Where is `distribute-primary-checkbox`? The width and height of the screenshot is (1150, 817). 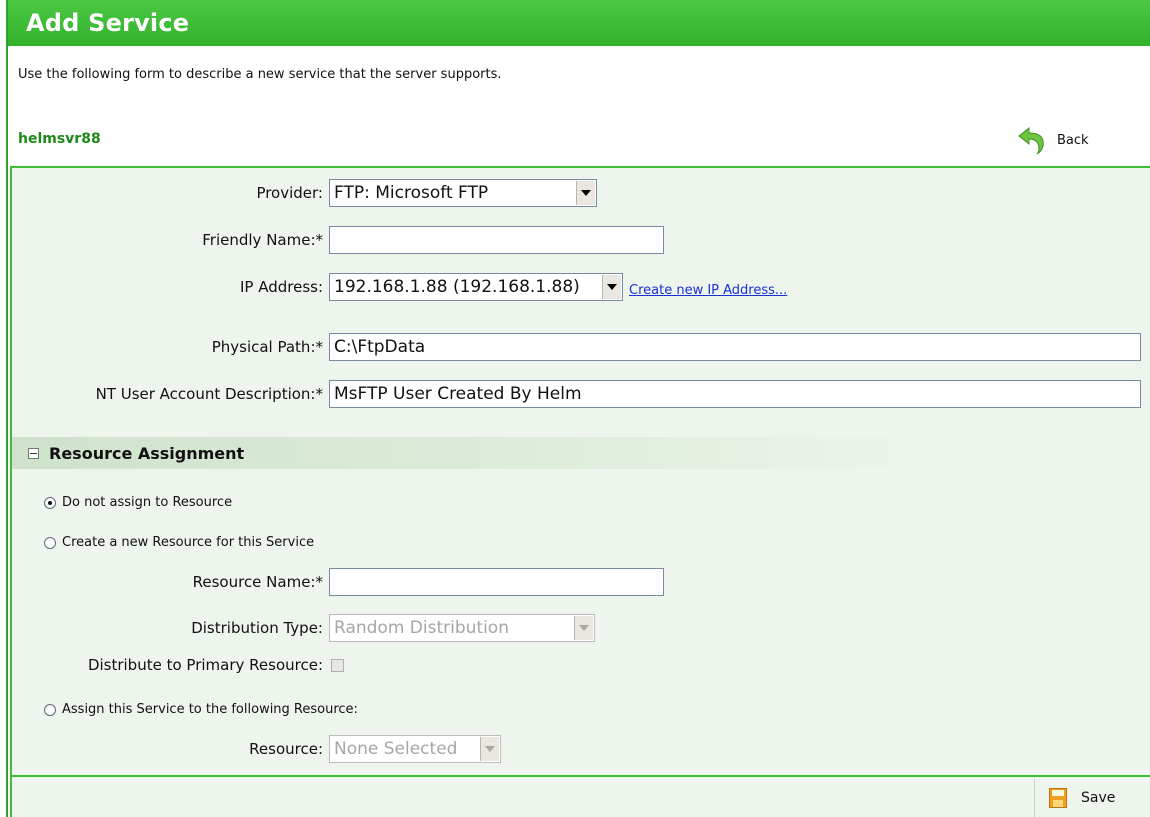 distribute-primary-checkbox is located at coordinates (337, 665).